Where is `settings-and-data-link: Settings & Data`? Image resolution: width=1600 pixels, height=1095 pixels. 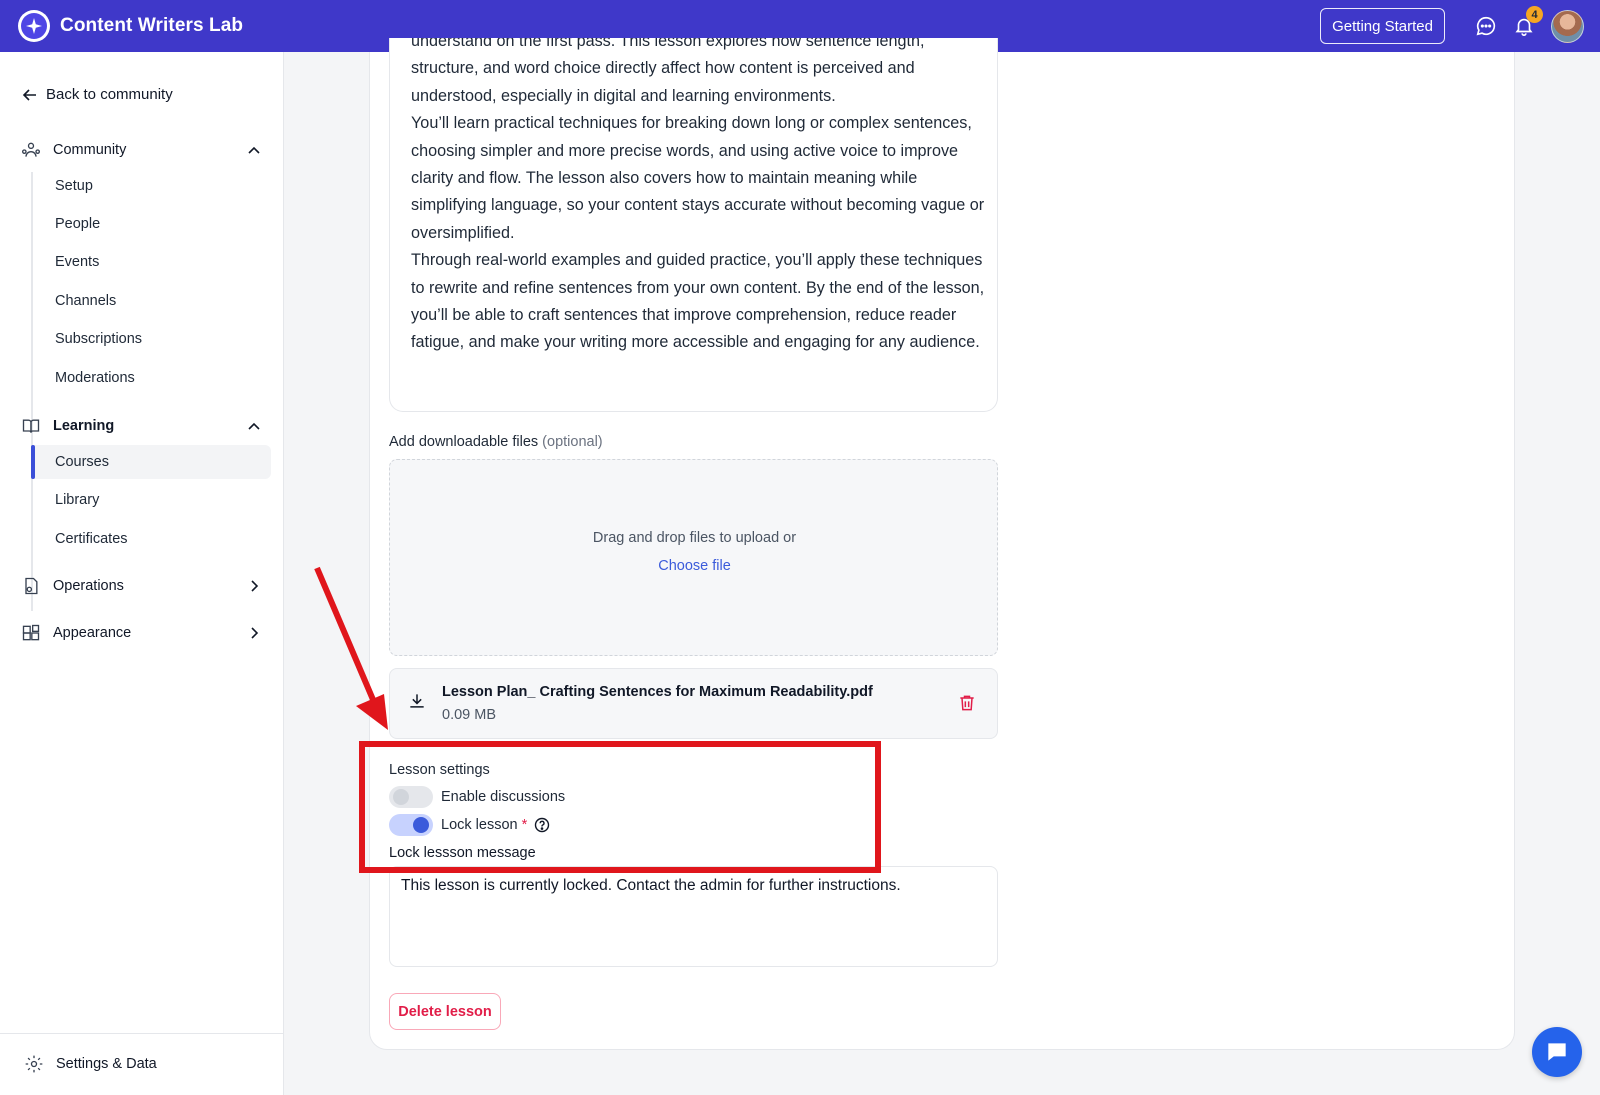
settings-and-data-link: Settings & Data is located at coordinates (90, 1064).